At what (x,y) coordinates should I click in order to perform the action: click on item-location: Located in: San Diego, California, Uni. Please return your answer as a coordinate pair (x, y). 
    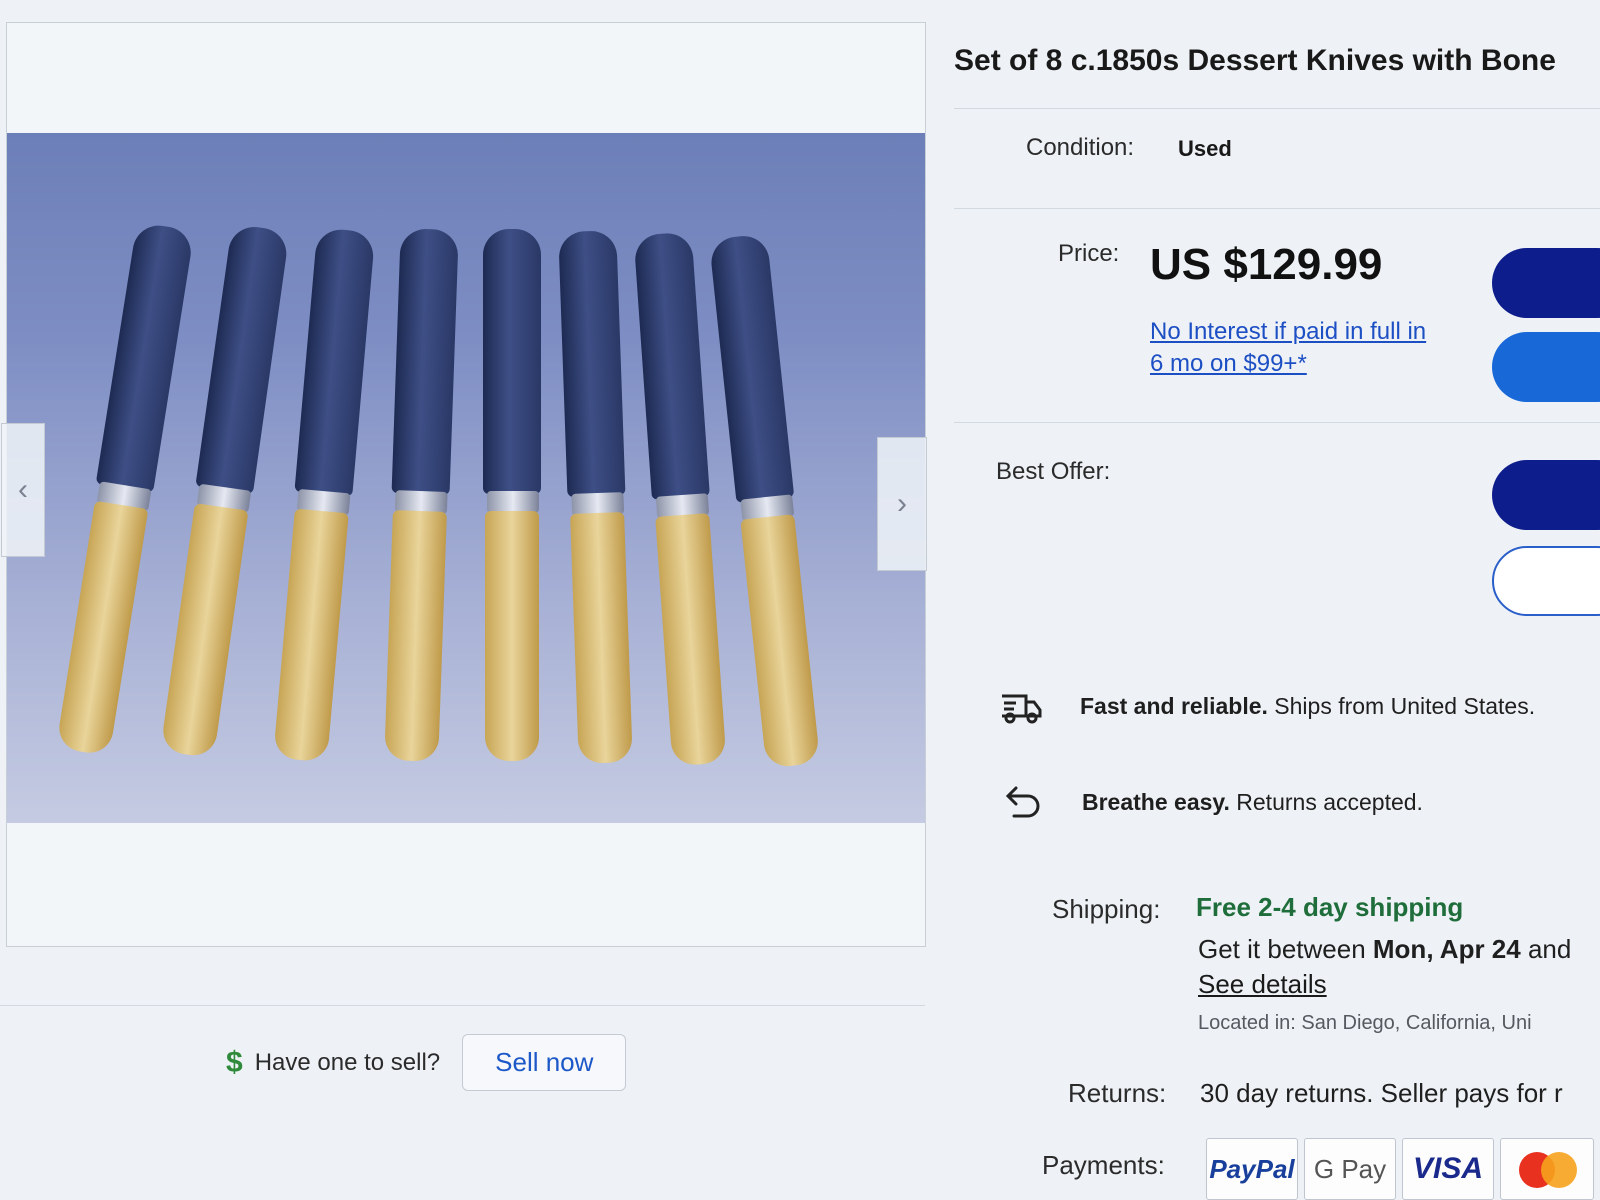
    Looking at the image, I should click on (1365, 1023).